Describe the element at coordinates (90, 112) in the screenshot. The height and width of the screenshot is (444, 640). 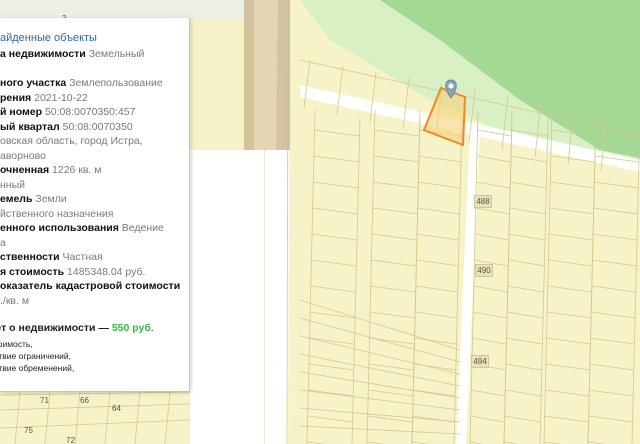
I see `detail-value: 50:08:0070350:457` at that location.